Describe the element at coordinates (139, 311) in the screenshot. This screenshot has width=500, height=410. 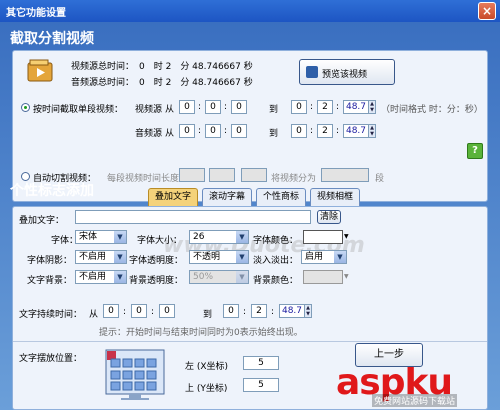
I see `duration-from-minute: 0` at that location.